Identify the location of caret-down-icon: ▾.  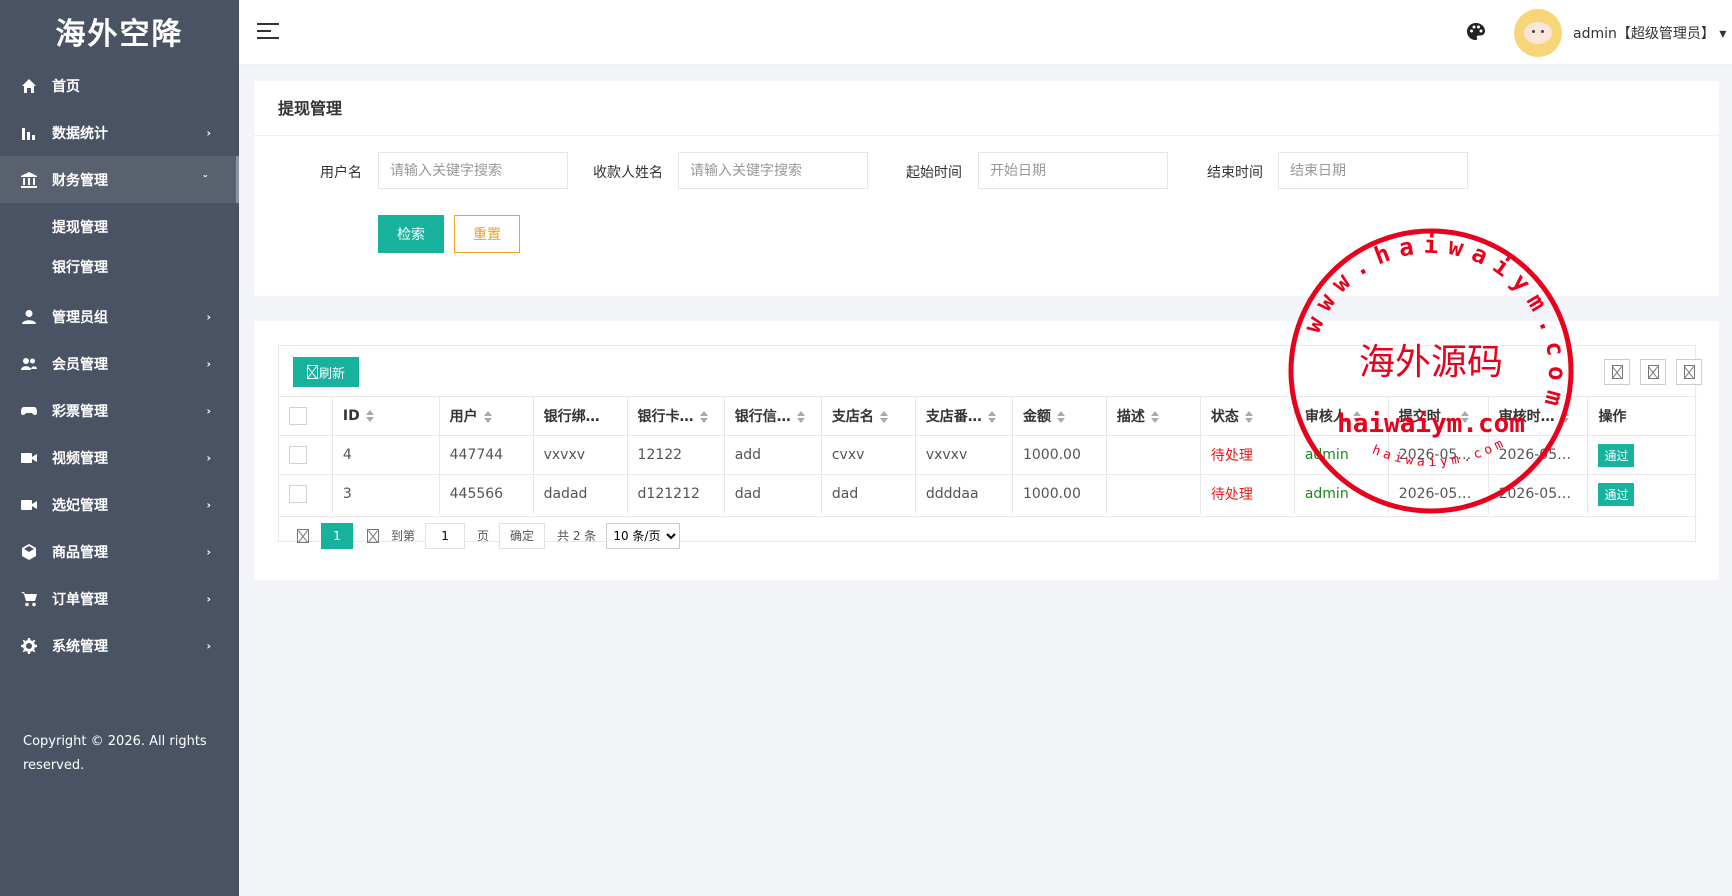
(1723, 34).